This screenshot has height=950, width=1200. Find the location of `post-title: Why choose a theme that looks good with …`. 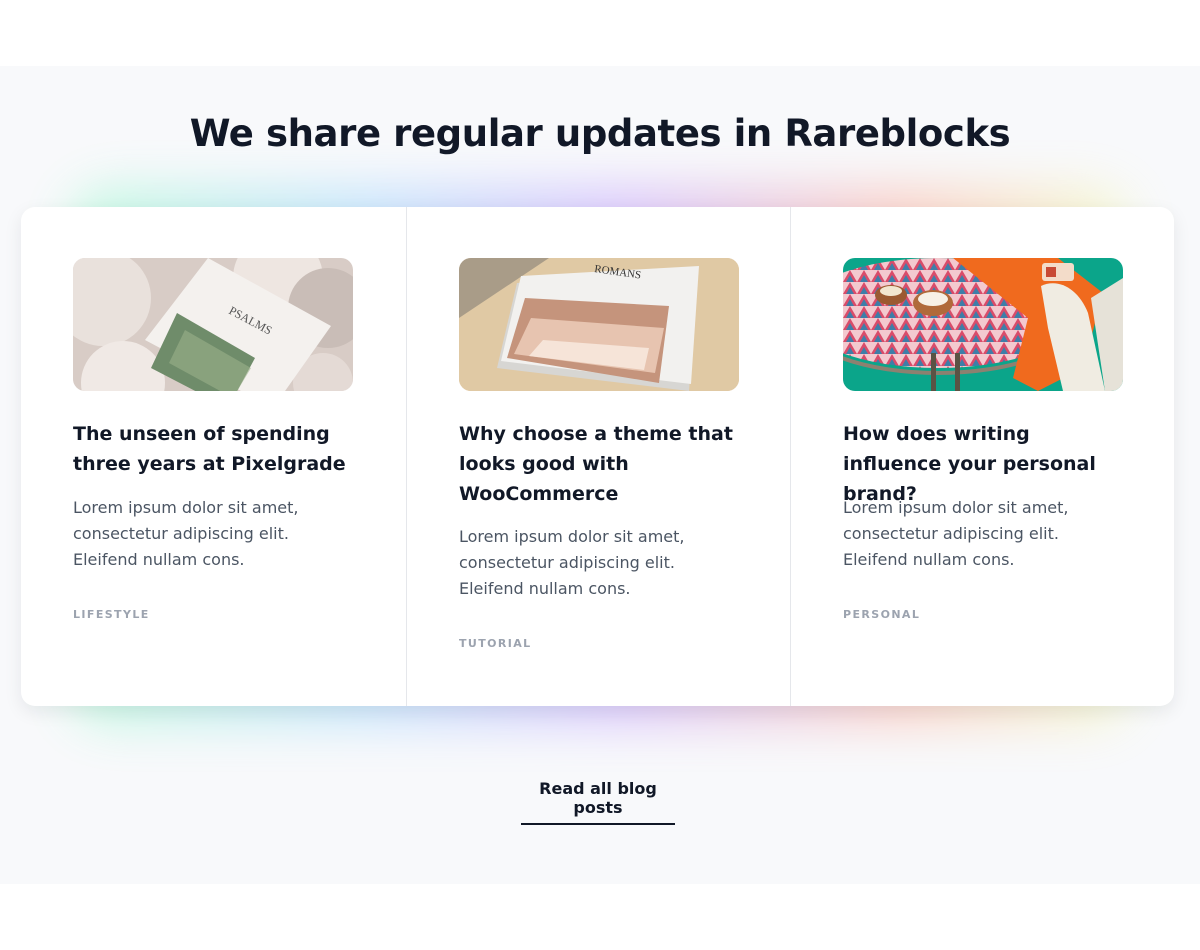

post-title: Why choose a theme that looks good with … is located at coordinates (604, 464).